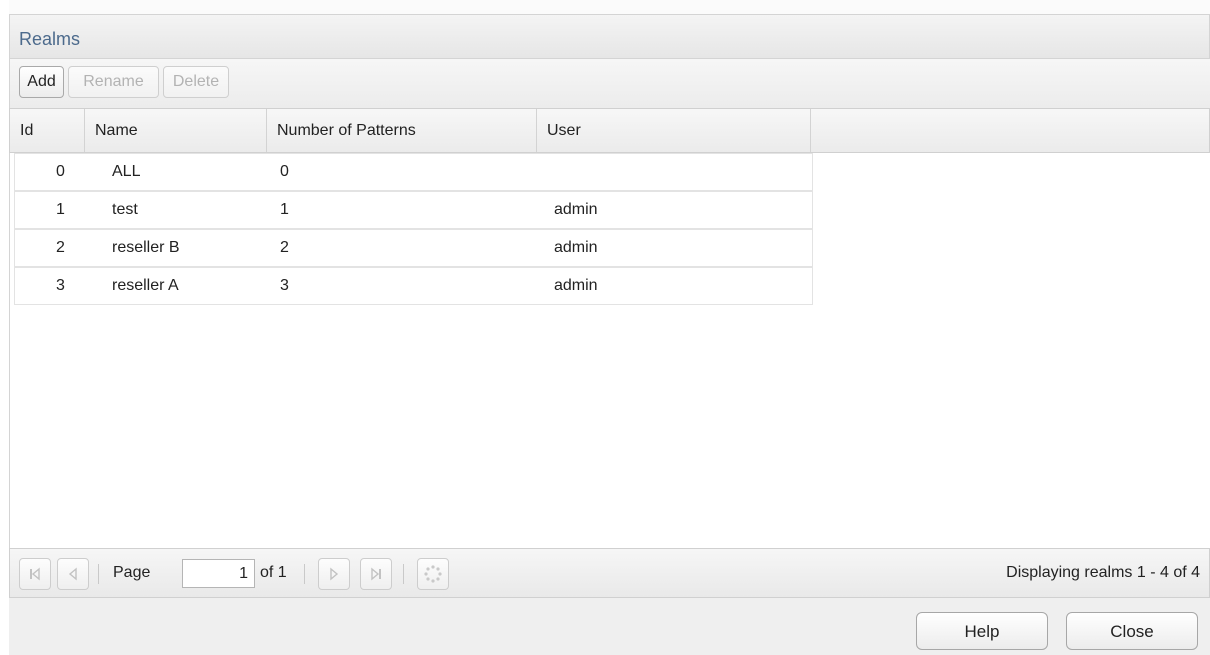 The image size is (1210, 655). What do you see at coordinates (60, 285) in the screenshot?
I see `cell-id: 3` at bounding box center [60, 285].